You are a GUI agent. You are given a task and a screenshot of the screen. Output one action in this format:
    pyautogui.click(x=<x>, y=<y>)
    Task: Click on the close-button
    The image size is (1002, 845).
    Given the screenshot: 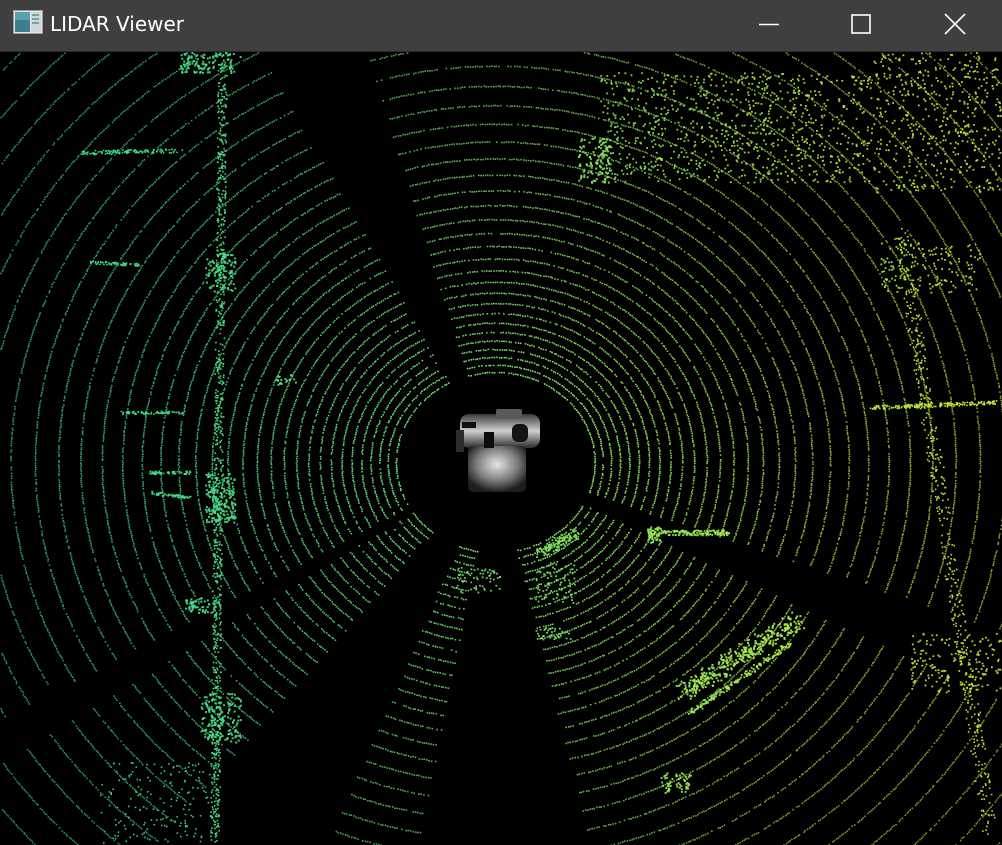 What is the action you would take?
    pyautogui.click(x=954, y=24)
    